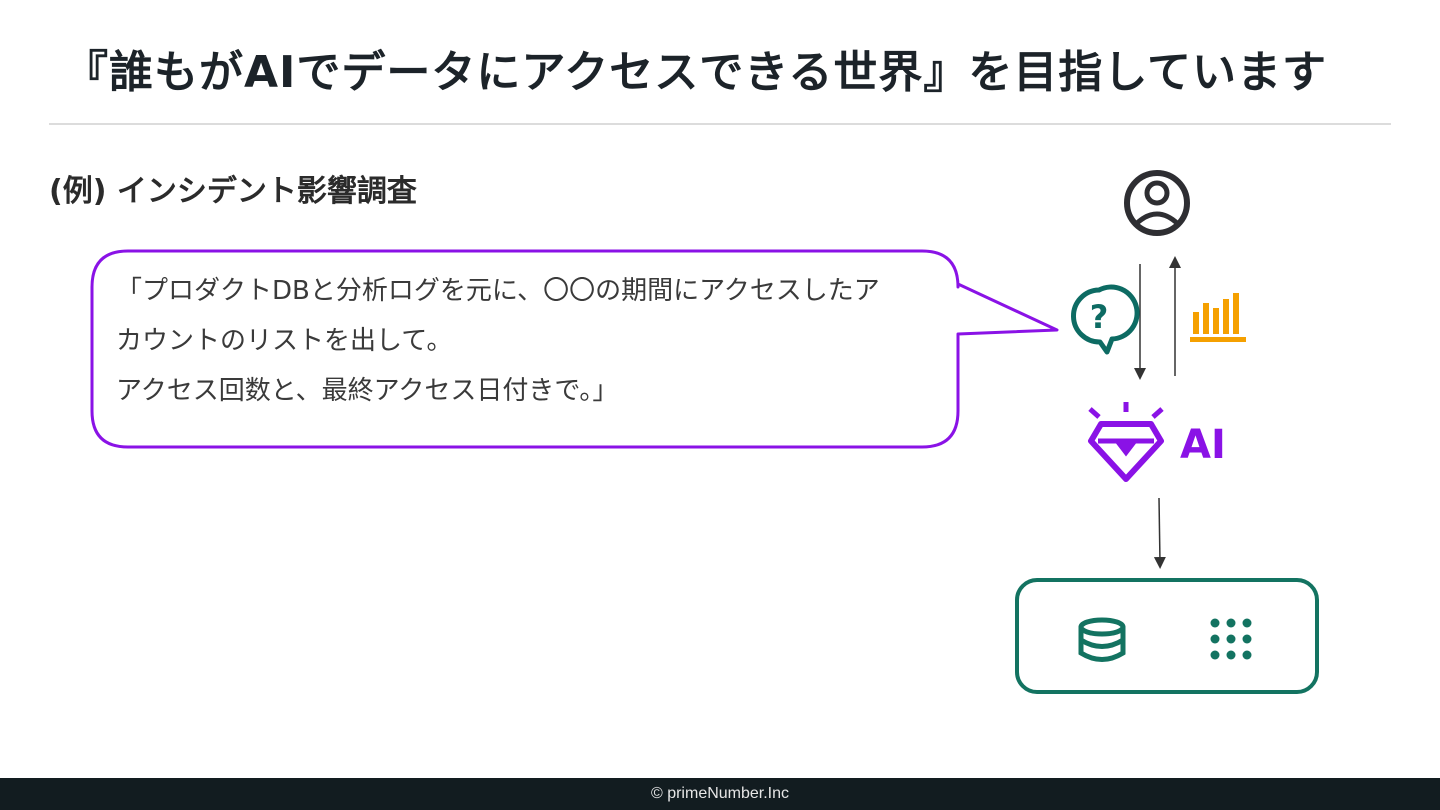  What do you see at coordinates (367, 391) in the screenshot?
I see `request-line: アクセス回数と、最終アクセス日付きで。」` at bounding box center [367, 391].